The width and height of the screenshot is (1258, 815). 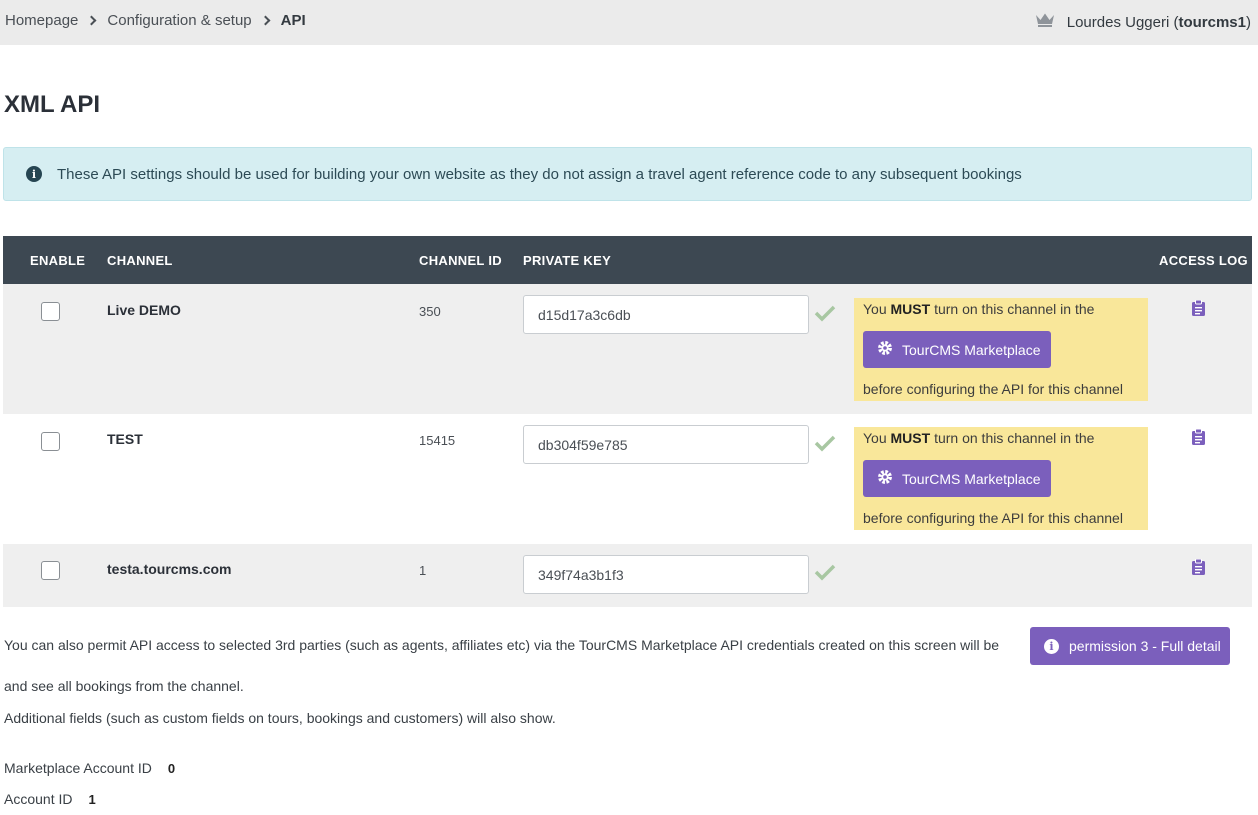 What do you see at coordinates (1212, 22) in the screenshot?
I see `user-account: tourcms1` at bounding box center [1212, 22].